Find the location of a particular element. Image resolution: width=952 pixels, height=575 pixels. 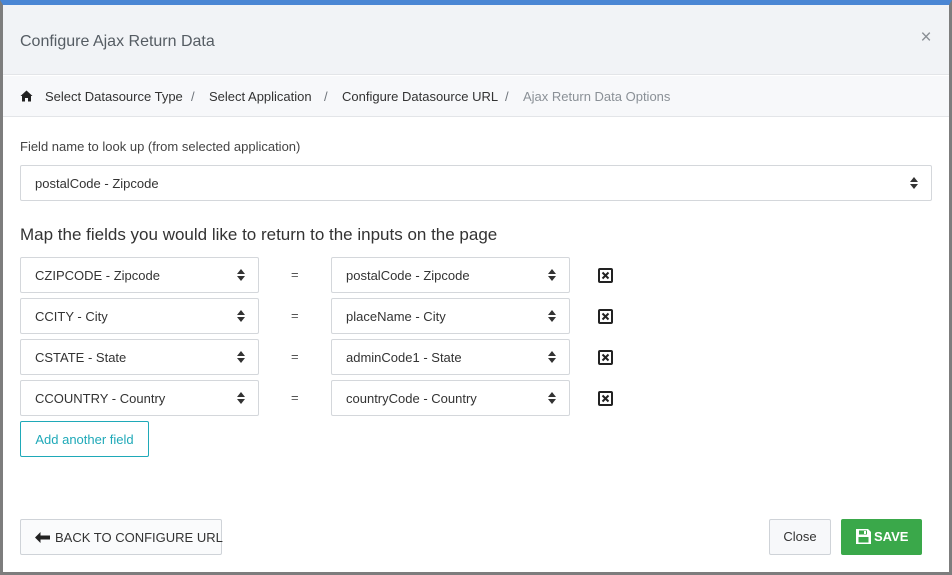

page-input-select: CCOUNTRY - Country is located at coordinates (139, 398).